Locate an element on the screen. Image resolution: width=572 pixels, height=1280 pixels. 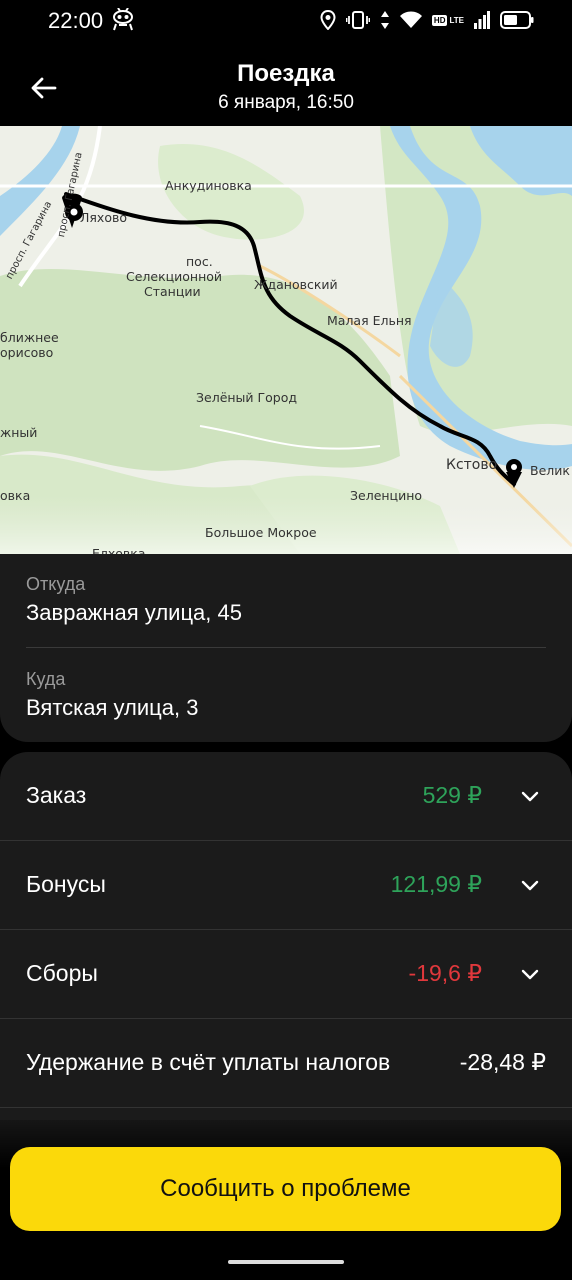
tax-label: Удержание в счёт уплаты налогов is located at coordinates (208, 1062).